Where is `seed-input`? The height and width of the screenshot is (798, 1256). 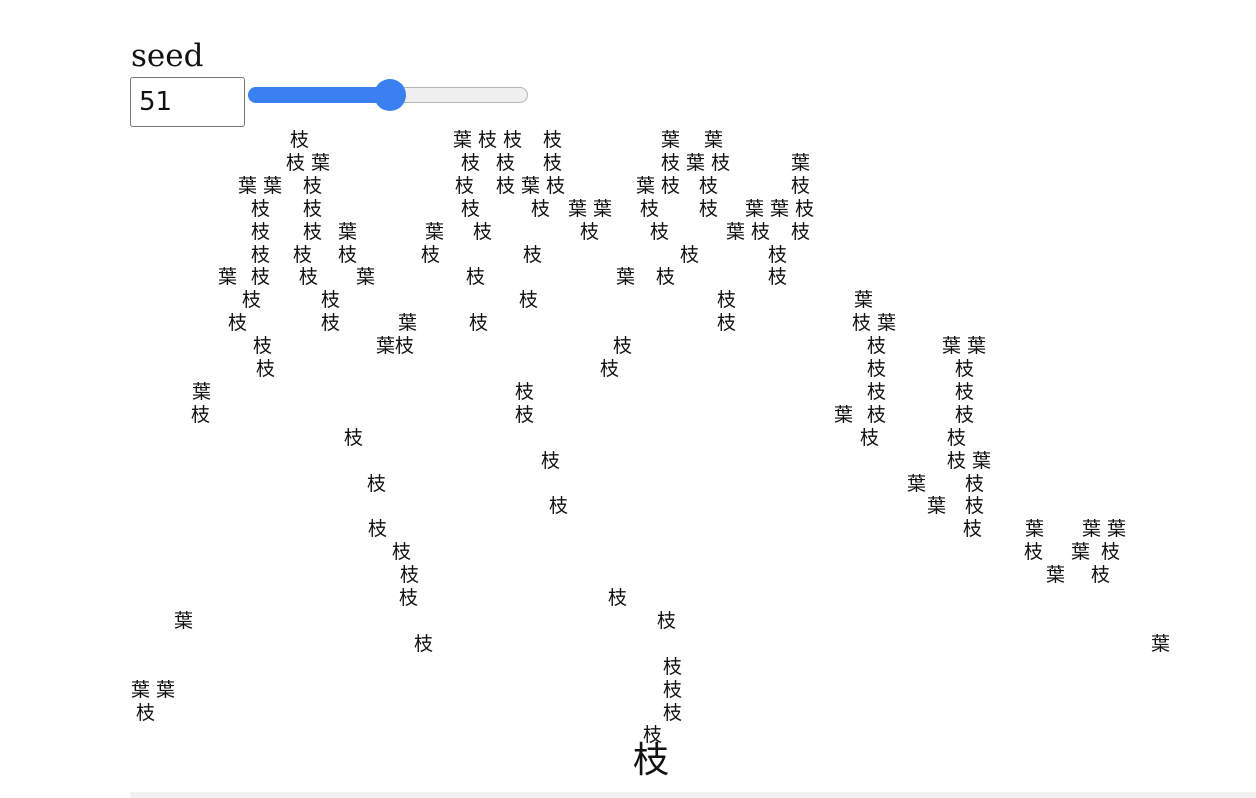
seed-input is located at coordinates (187, 102).